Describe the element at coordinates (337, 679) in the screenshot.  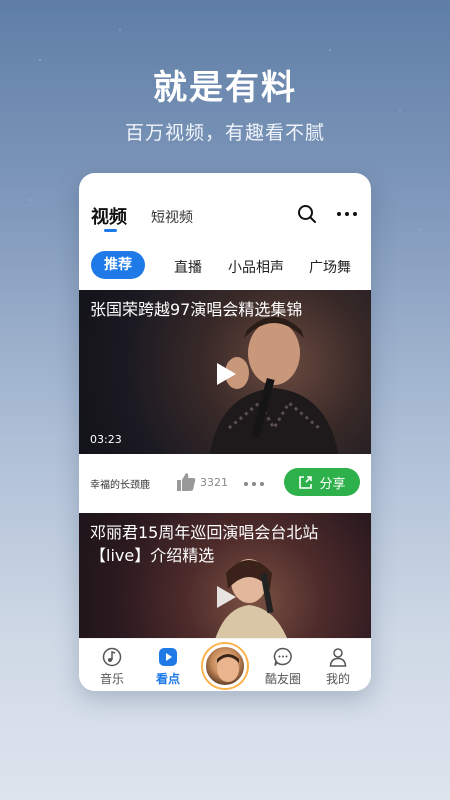
I see `nav-label-profile: 我的` at that location.